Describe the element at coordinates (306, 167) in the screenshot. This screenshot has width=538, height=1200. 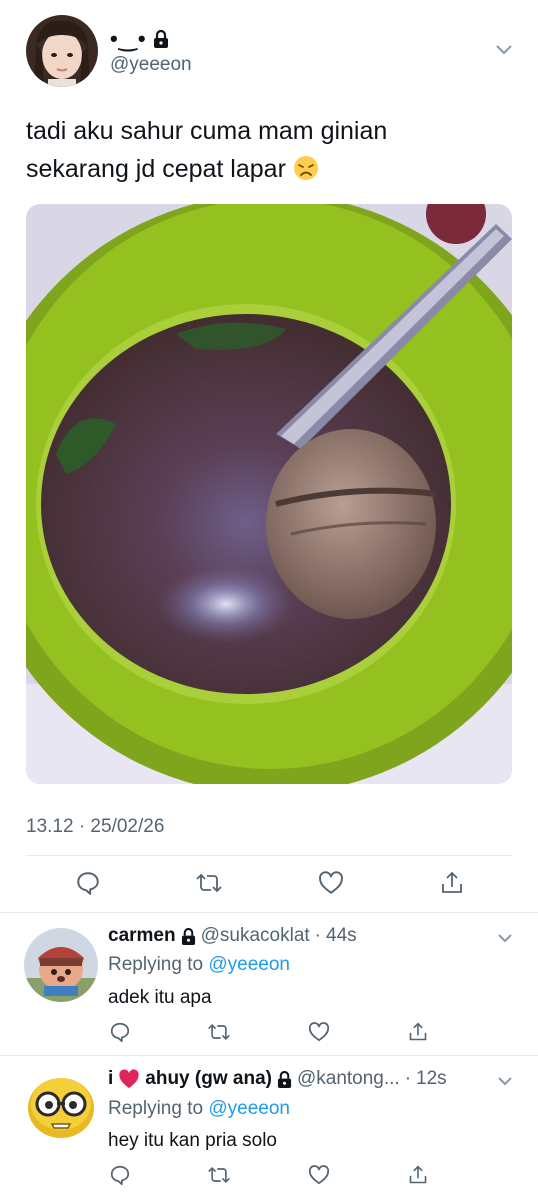
I see `disappointed-face-emoji-icon` at that location.